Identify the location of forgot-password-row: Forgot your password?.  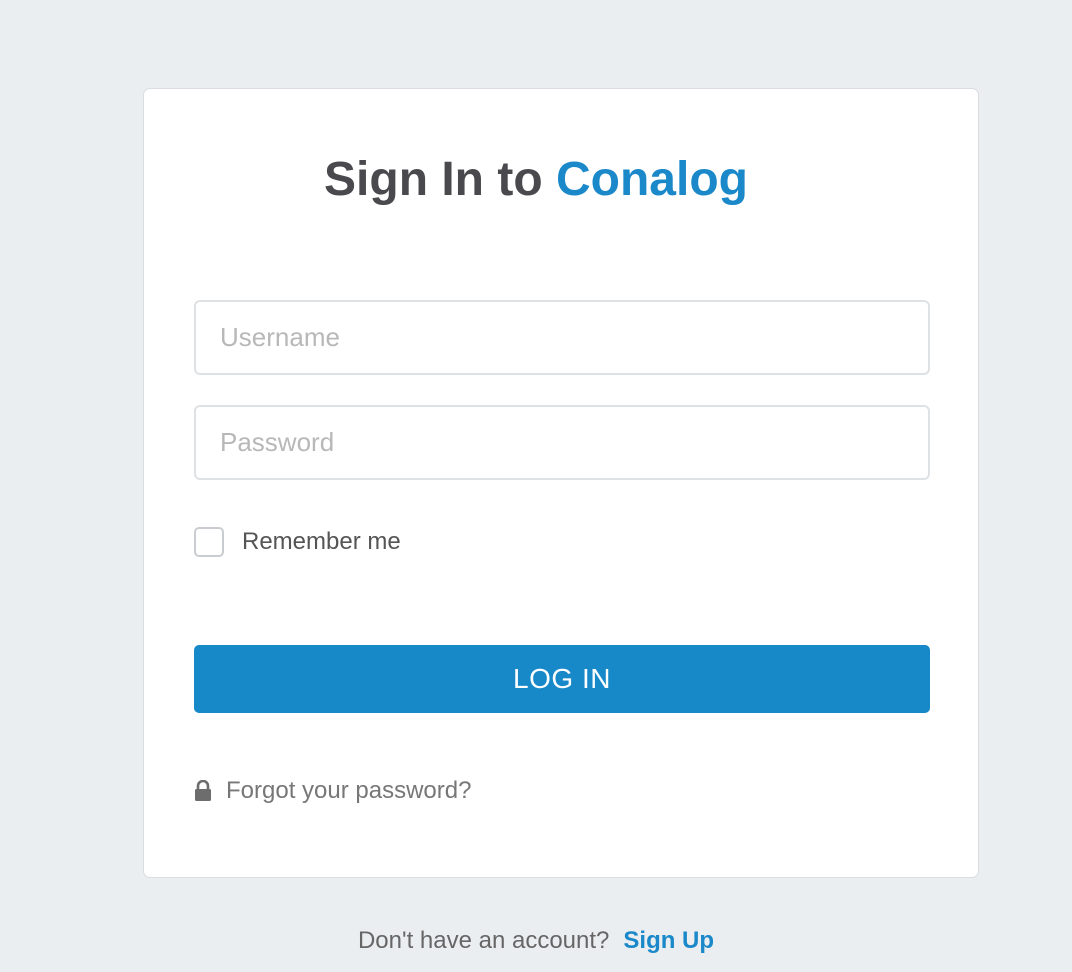
(332, 791).